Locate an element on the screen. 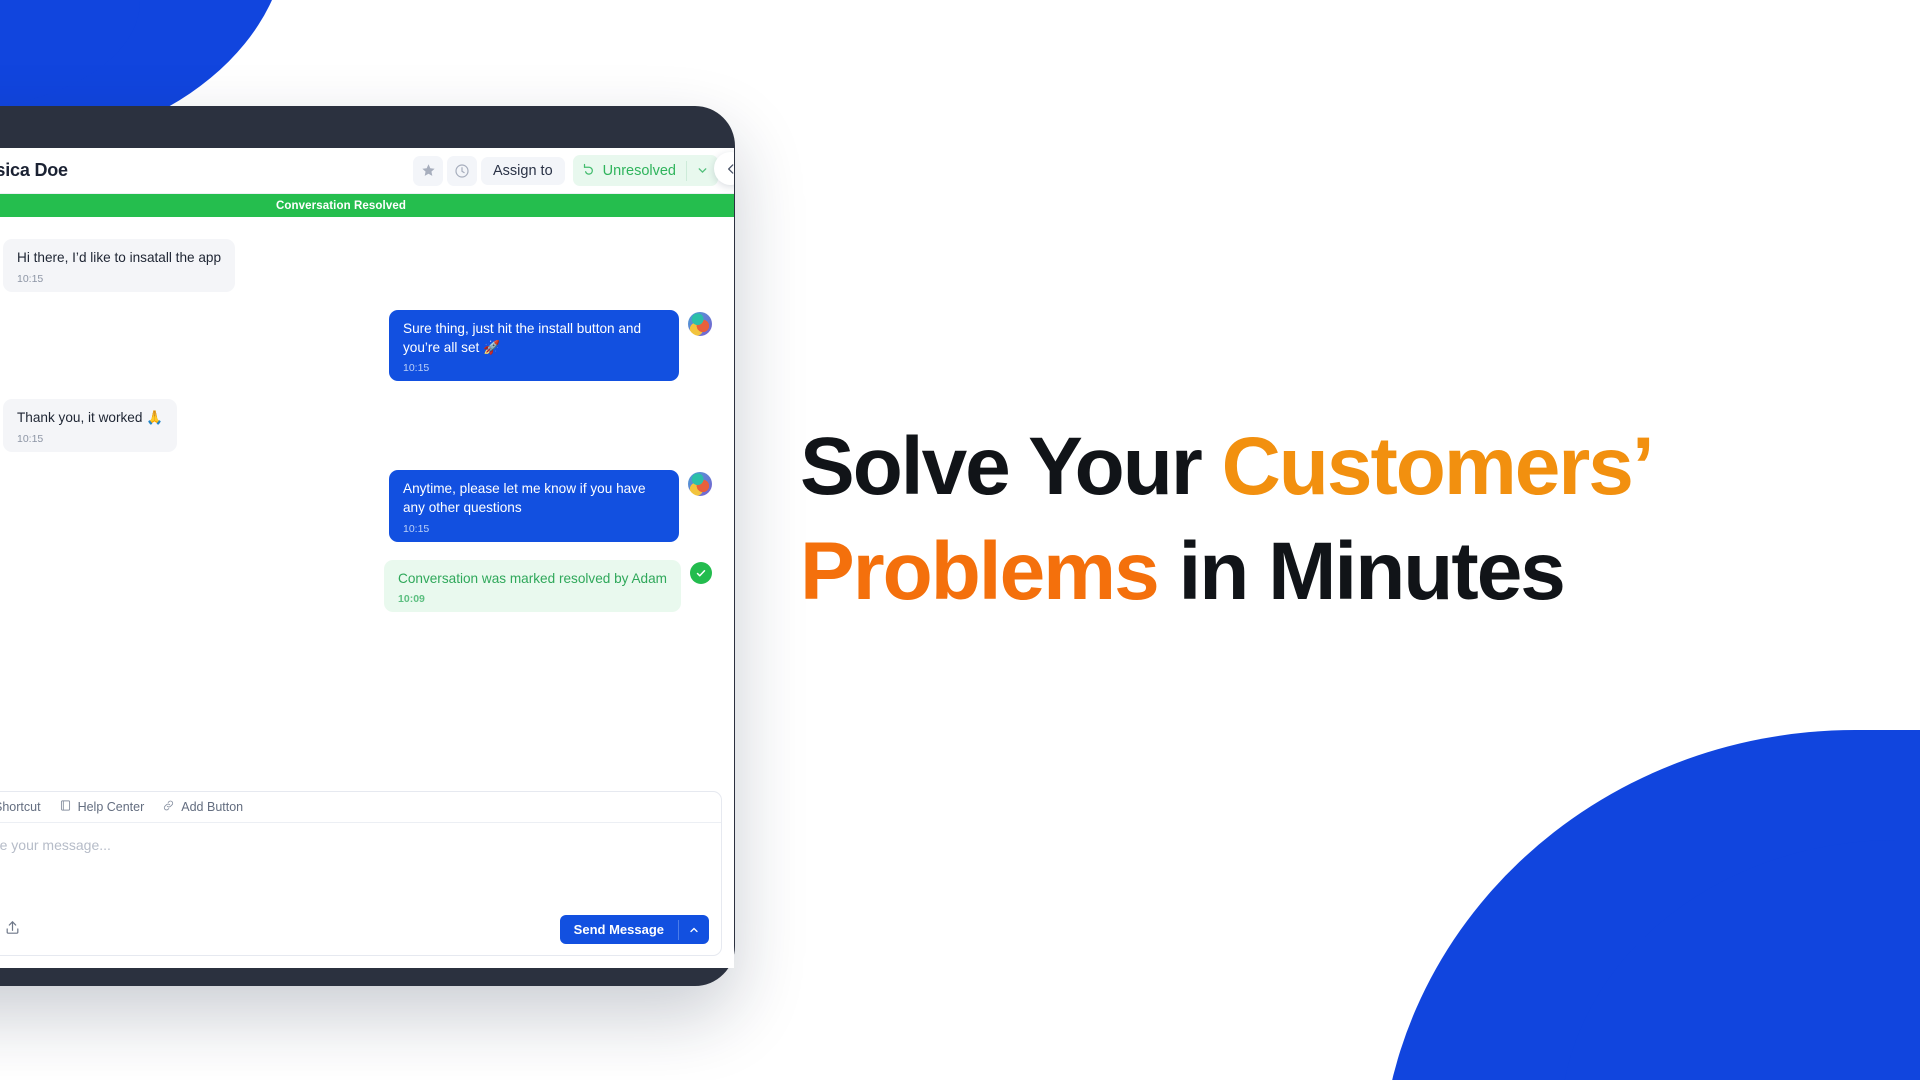  send-message-group: Send Message is located at coordinates (634, 929).